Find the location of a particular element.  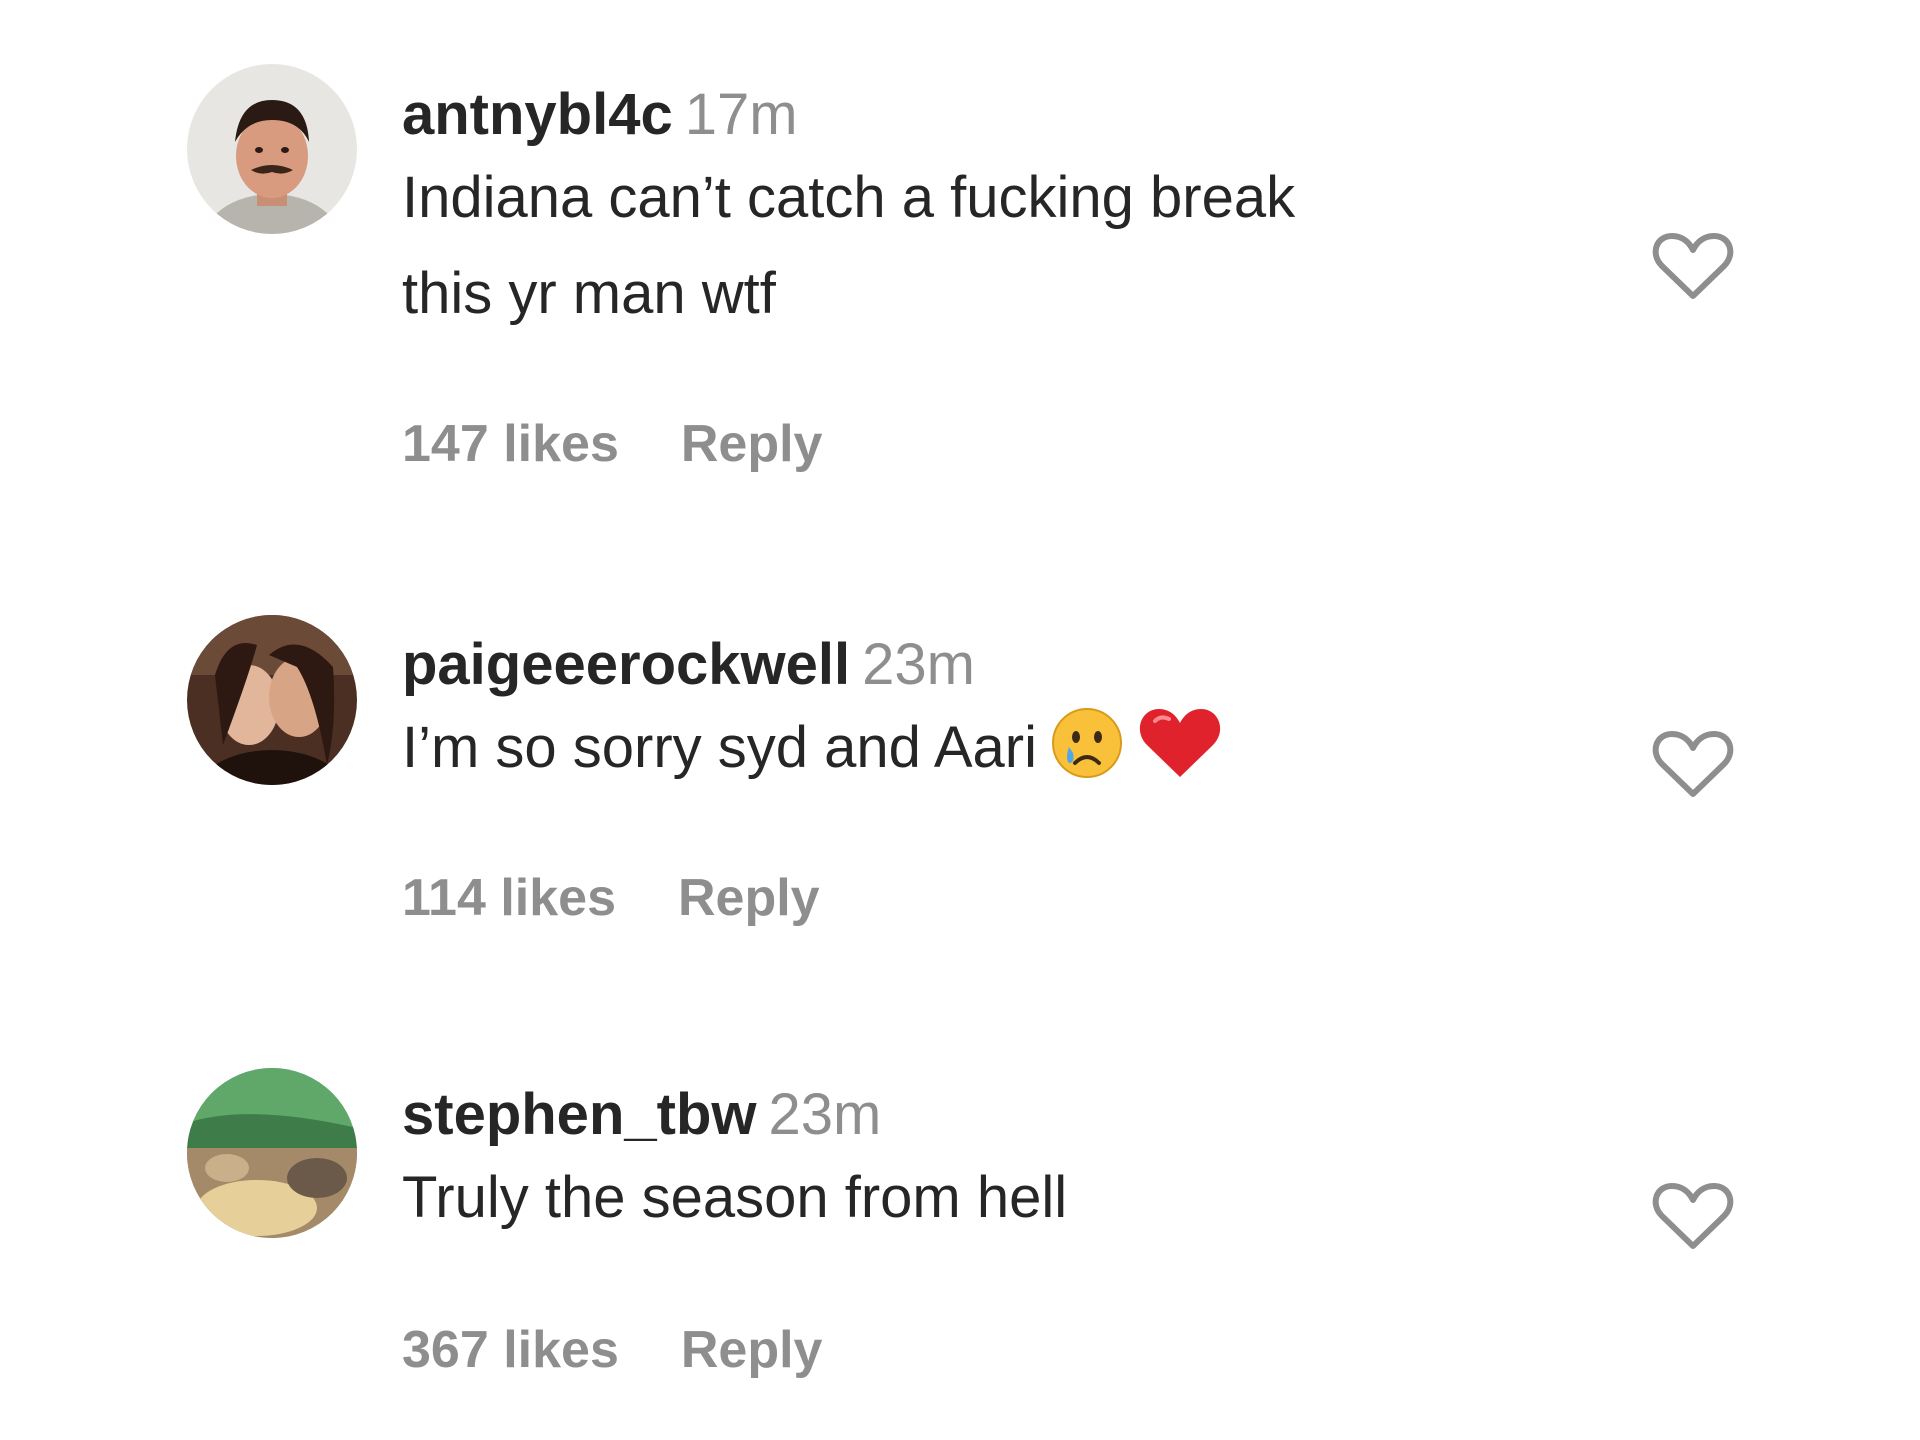

crying-face-emoji is located at coordinates (1087, 757).